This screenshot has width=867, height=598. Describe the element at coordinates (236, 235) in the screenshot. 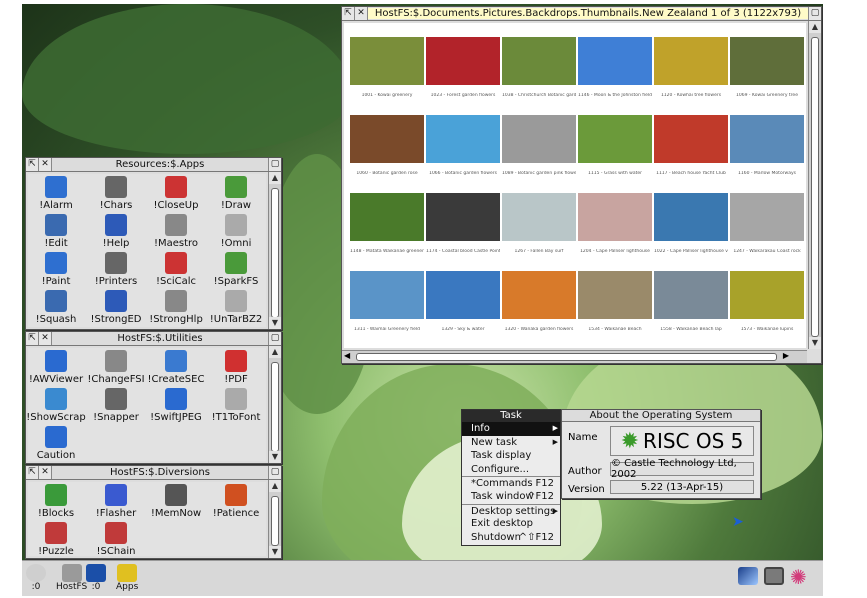

I see `app-icon: !Omni` at that location.